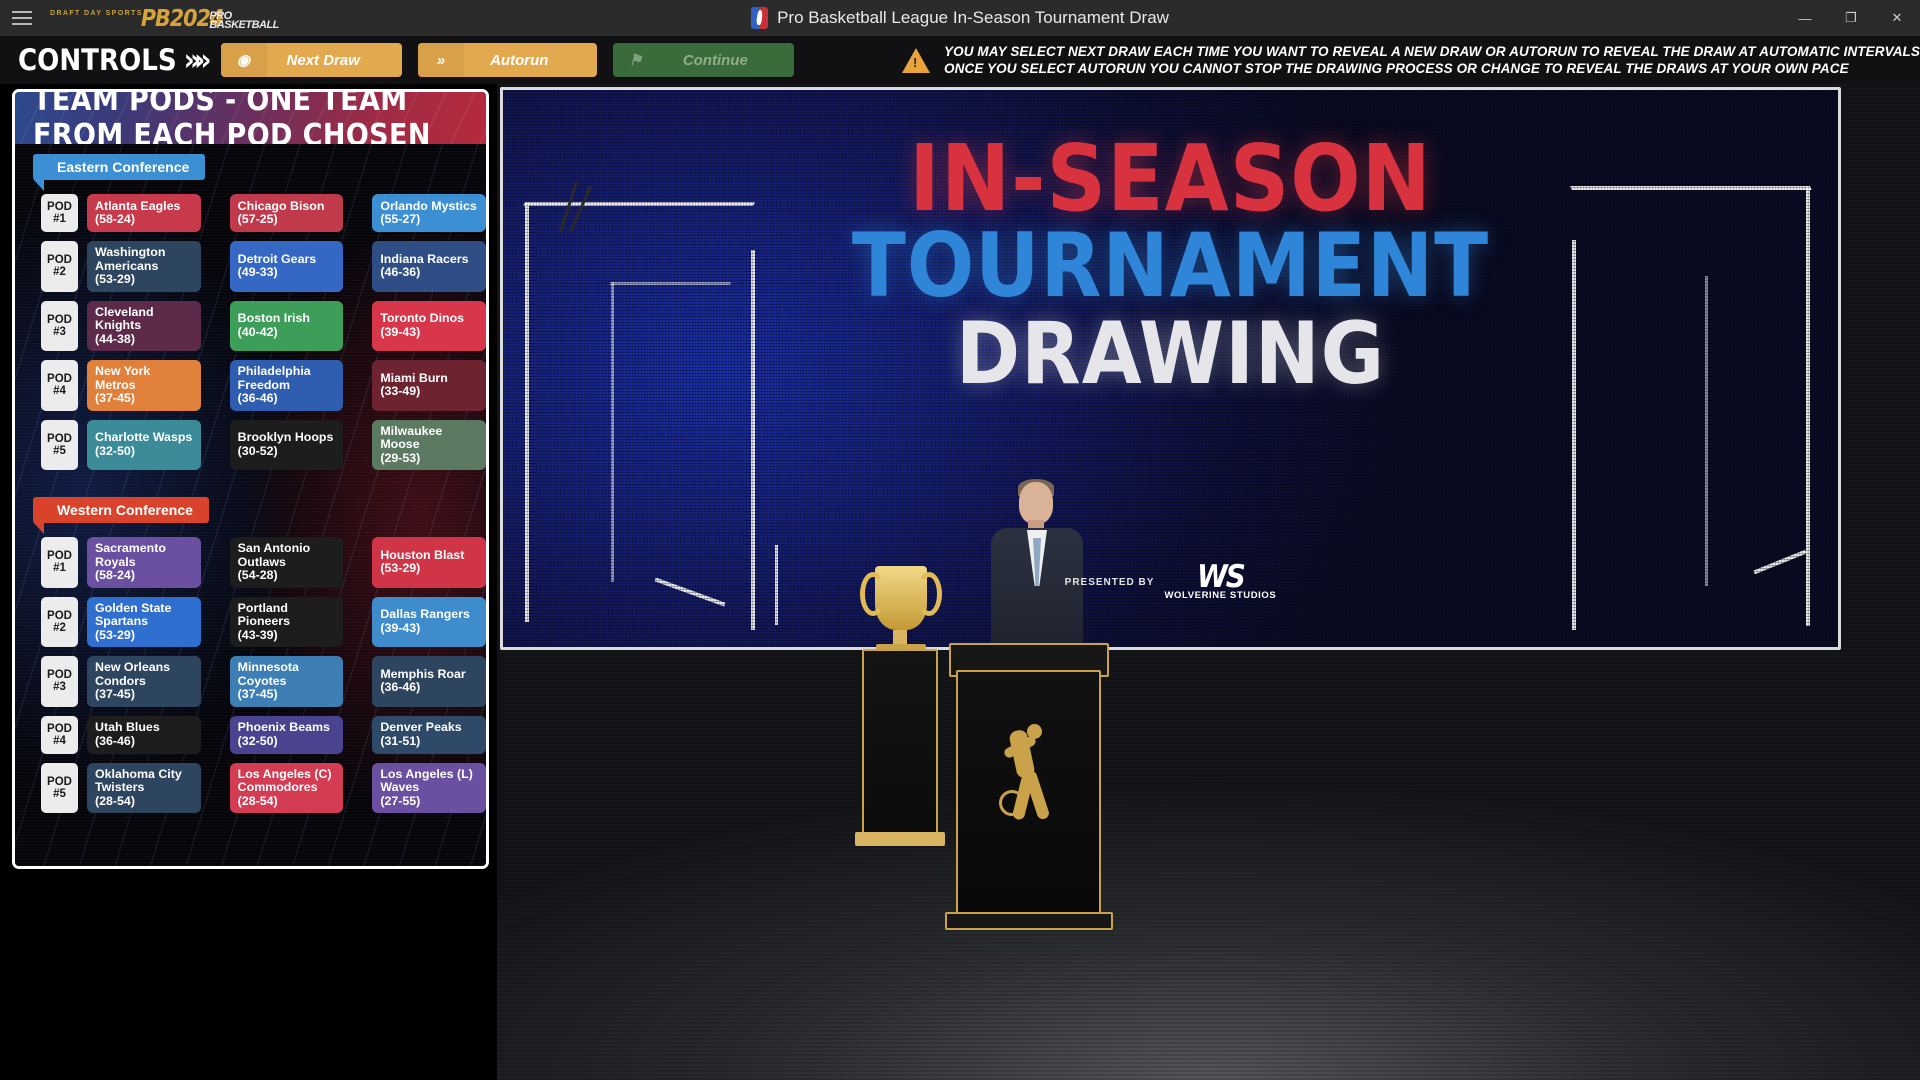  I want to click on team-chip: Orlando Mystics (55-27), so click(429, 213).